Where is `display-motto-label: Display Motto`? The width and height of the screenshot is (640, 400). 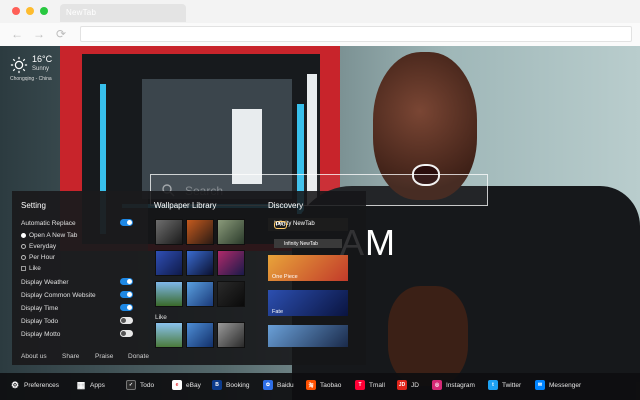 display-motto-label: Display Motto is located at coordinates (41, 334).